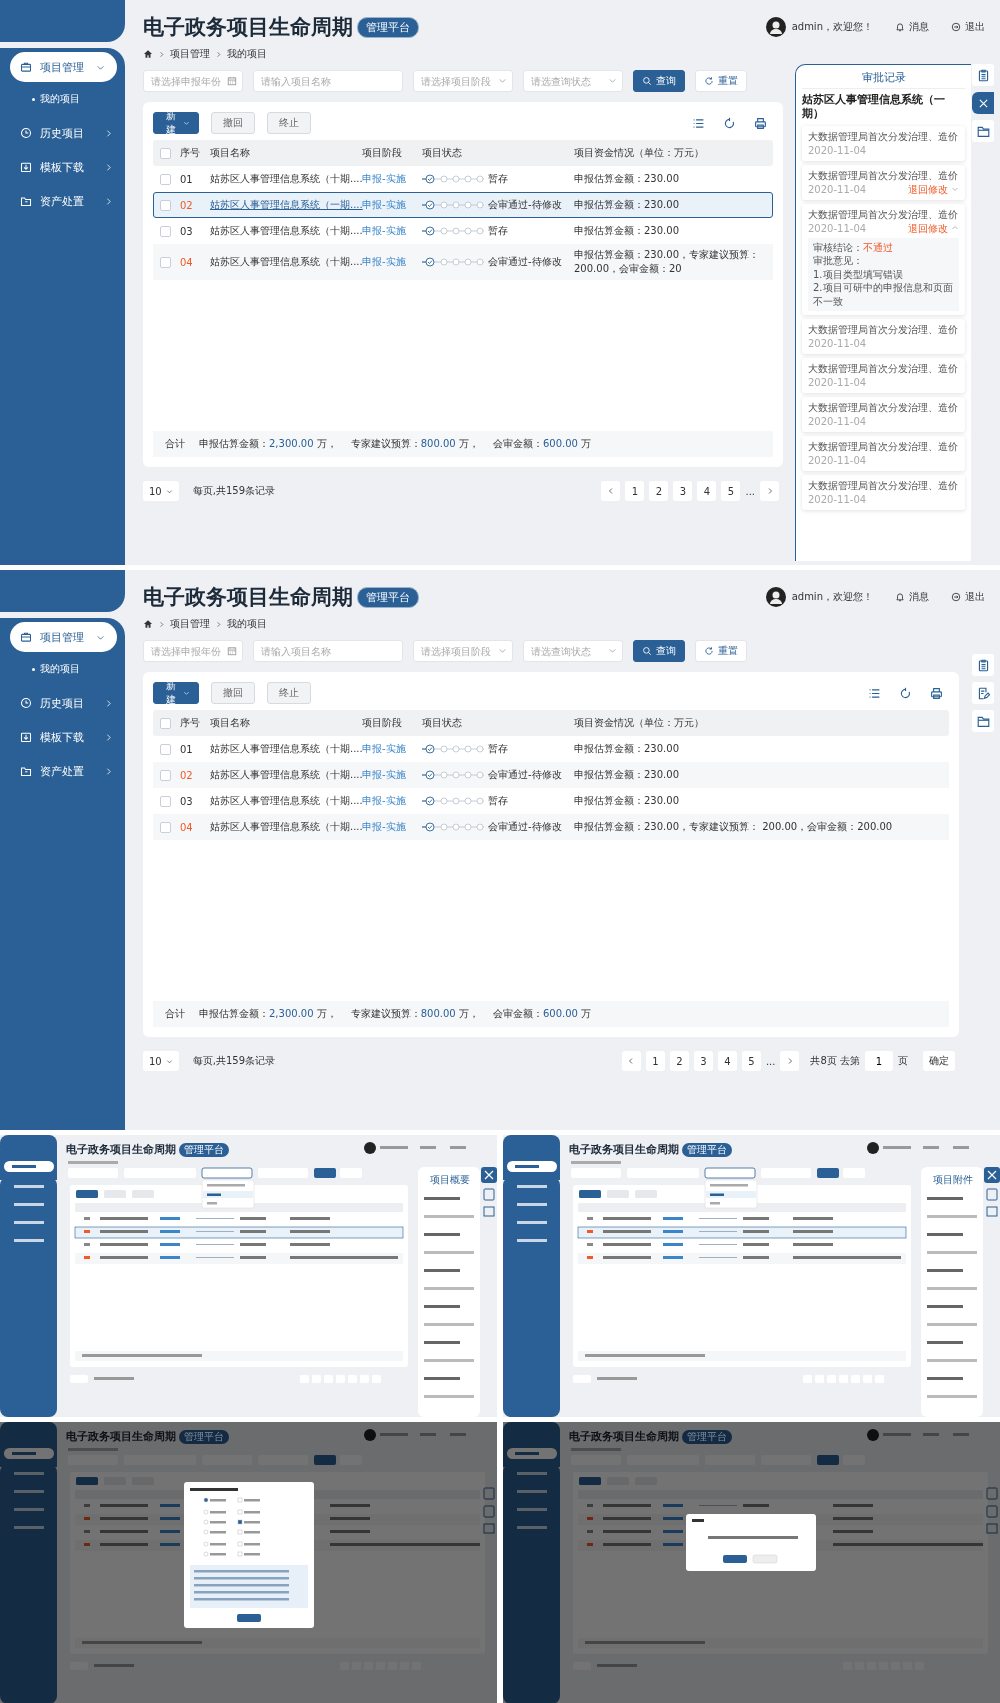 This screenshot has height=1703, width=1000. Describe the element at coordinates (883, 182) in the screenshot. I see `record-card: 大数据管理局首次分发治理、造价 2020-11-04 退回修改` at that location.